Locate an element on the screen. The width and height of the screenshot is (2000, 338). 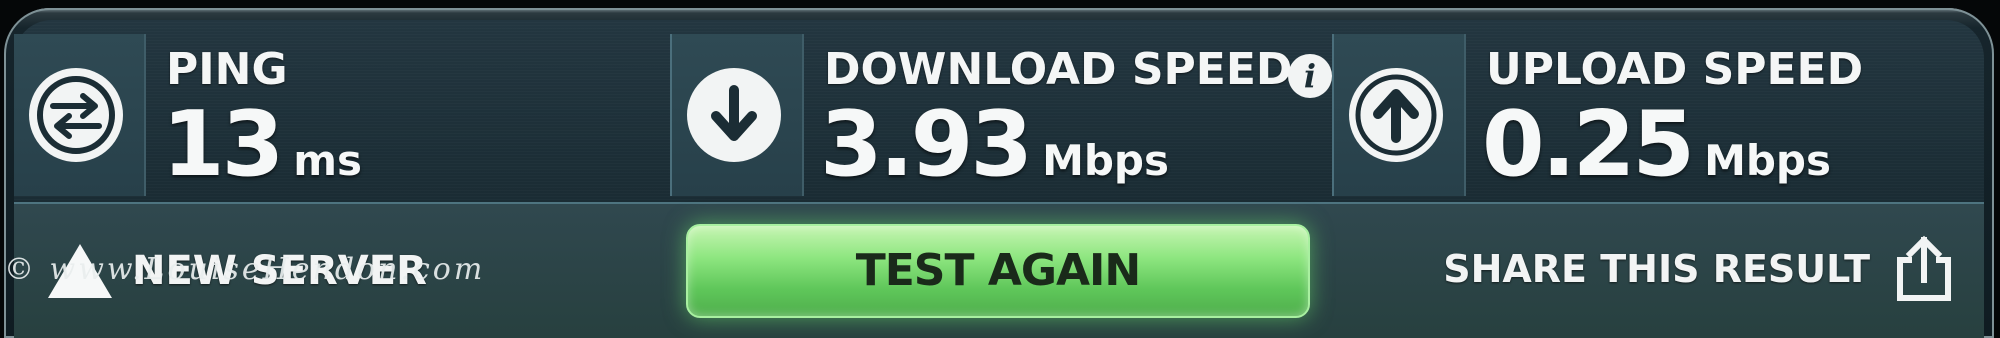
info-icon: i is located at coordinates (1310, 76).